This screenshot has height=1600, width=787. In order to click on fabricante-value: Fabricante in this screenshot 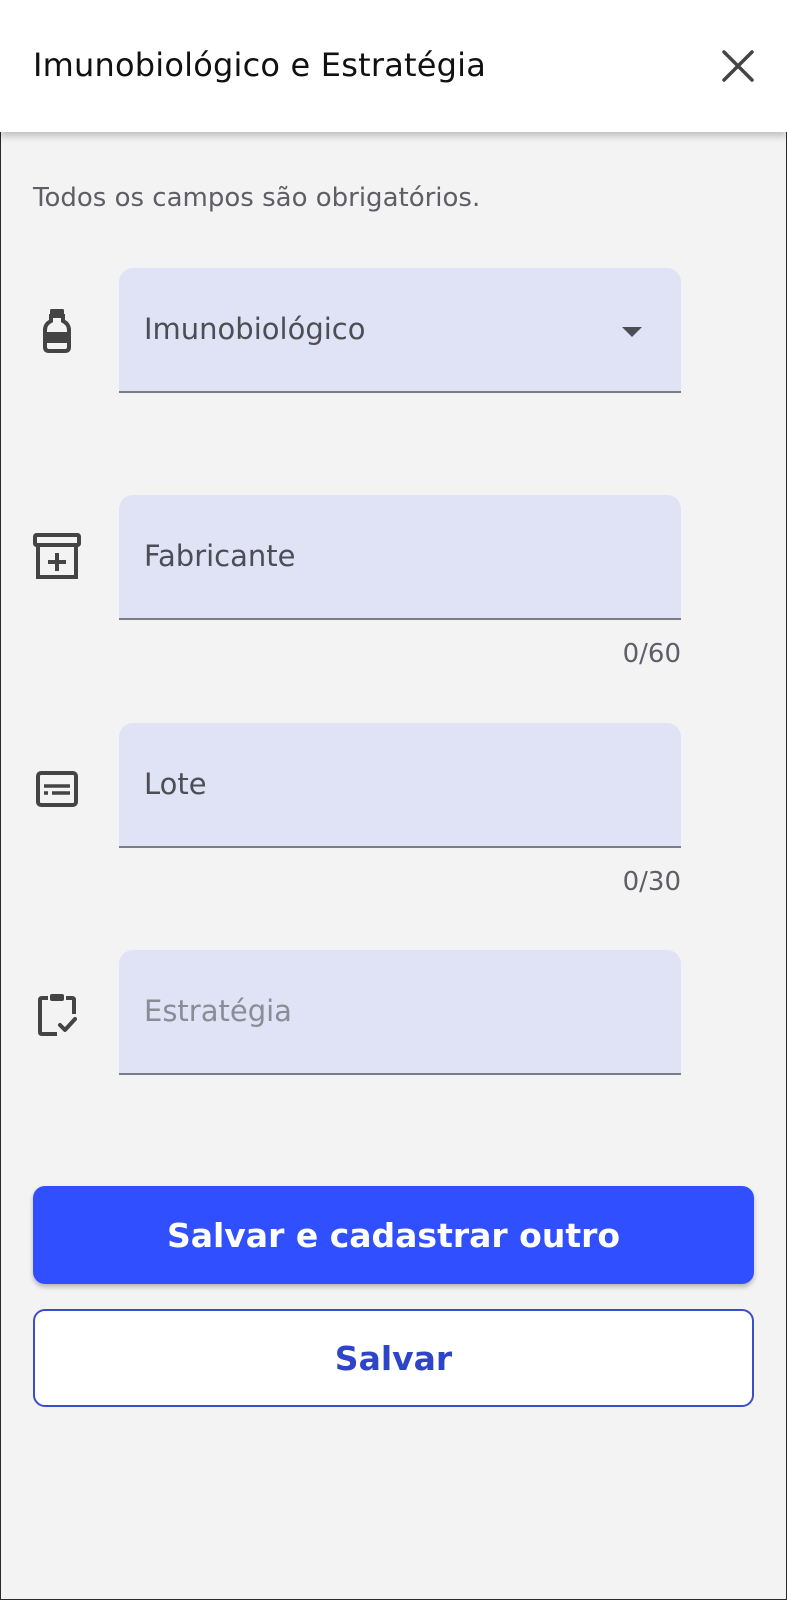, I will do `click(220, 556)`.